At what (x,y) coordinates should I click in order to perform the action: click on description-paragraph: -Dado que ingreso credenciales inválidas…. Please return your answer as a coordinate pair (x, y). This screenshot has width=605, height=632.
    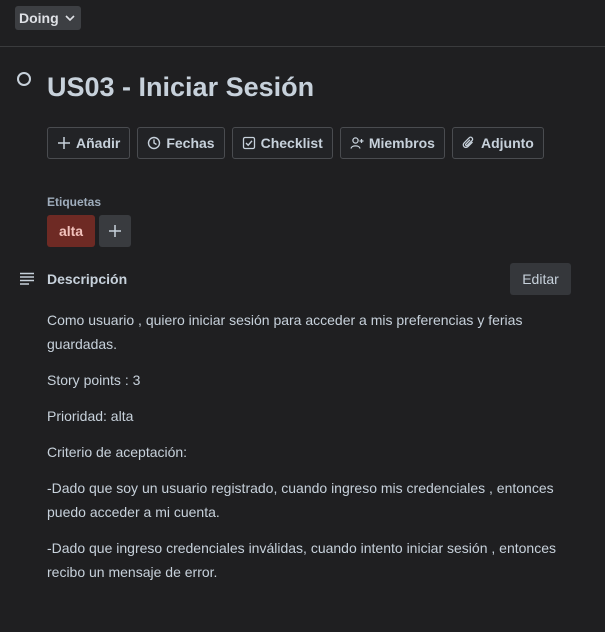
    Looking at the image, I should click on (301, 560).